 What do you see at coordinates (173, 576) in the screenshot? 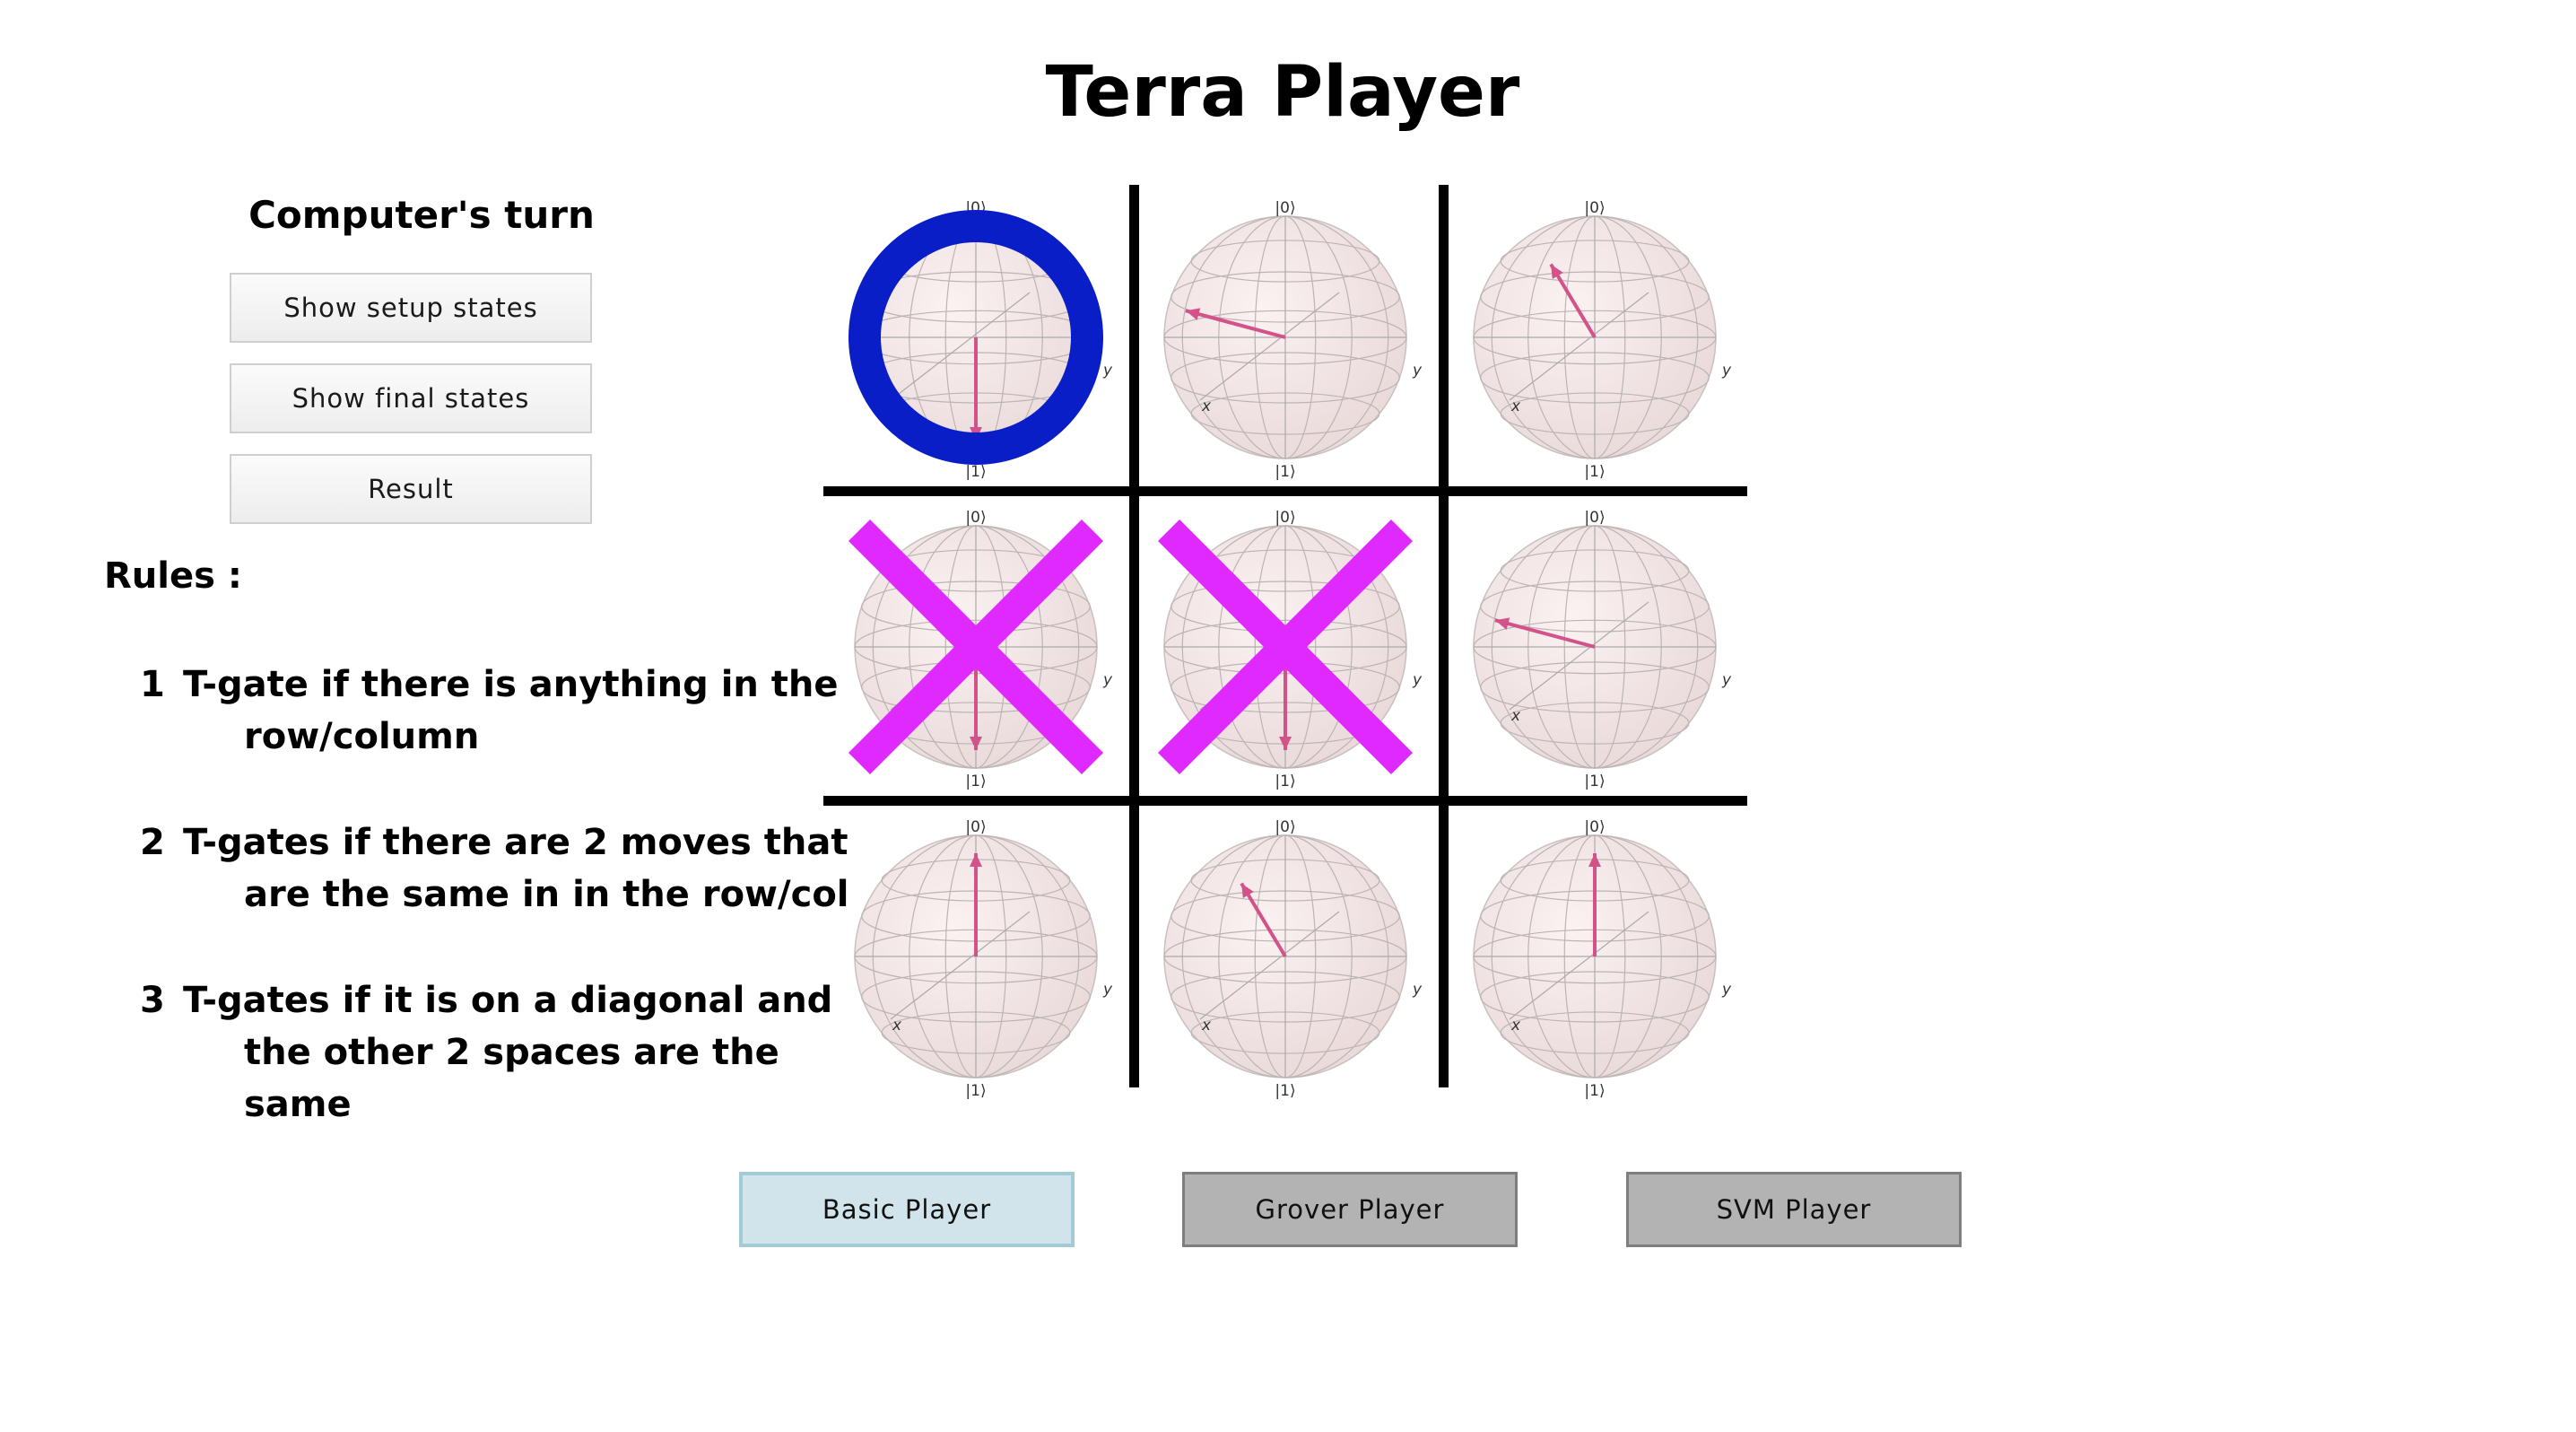
I see `rules-heading: Rules :` at bounding box center [173, 576].